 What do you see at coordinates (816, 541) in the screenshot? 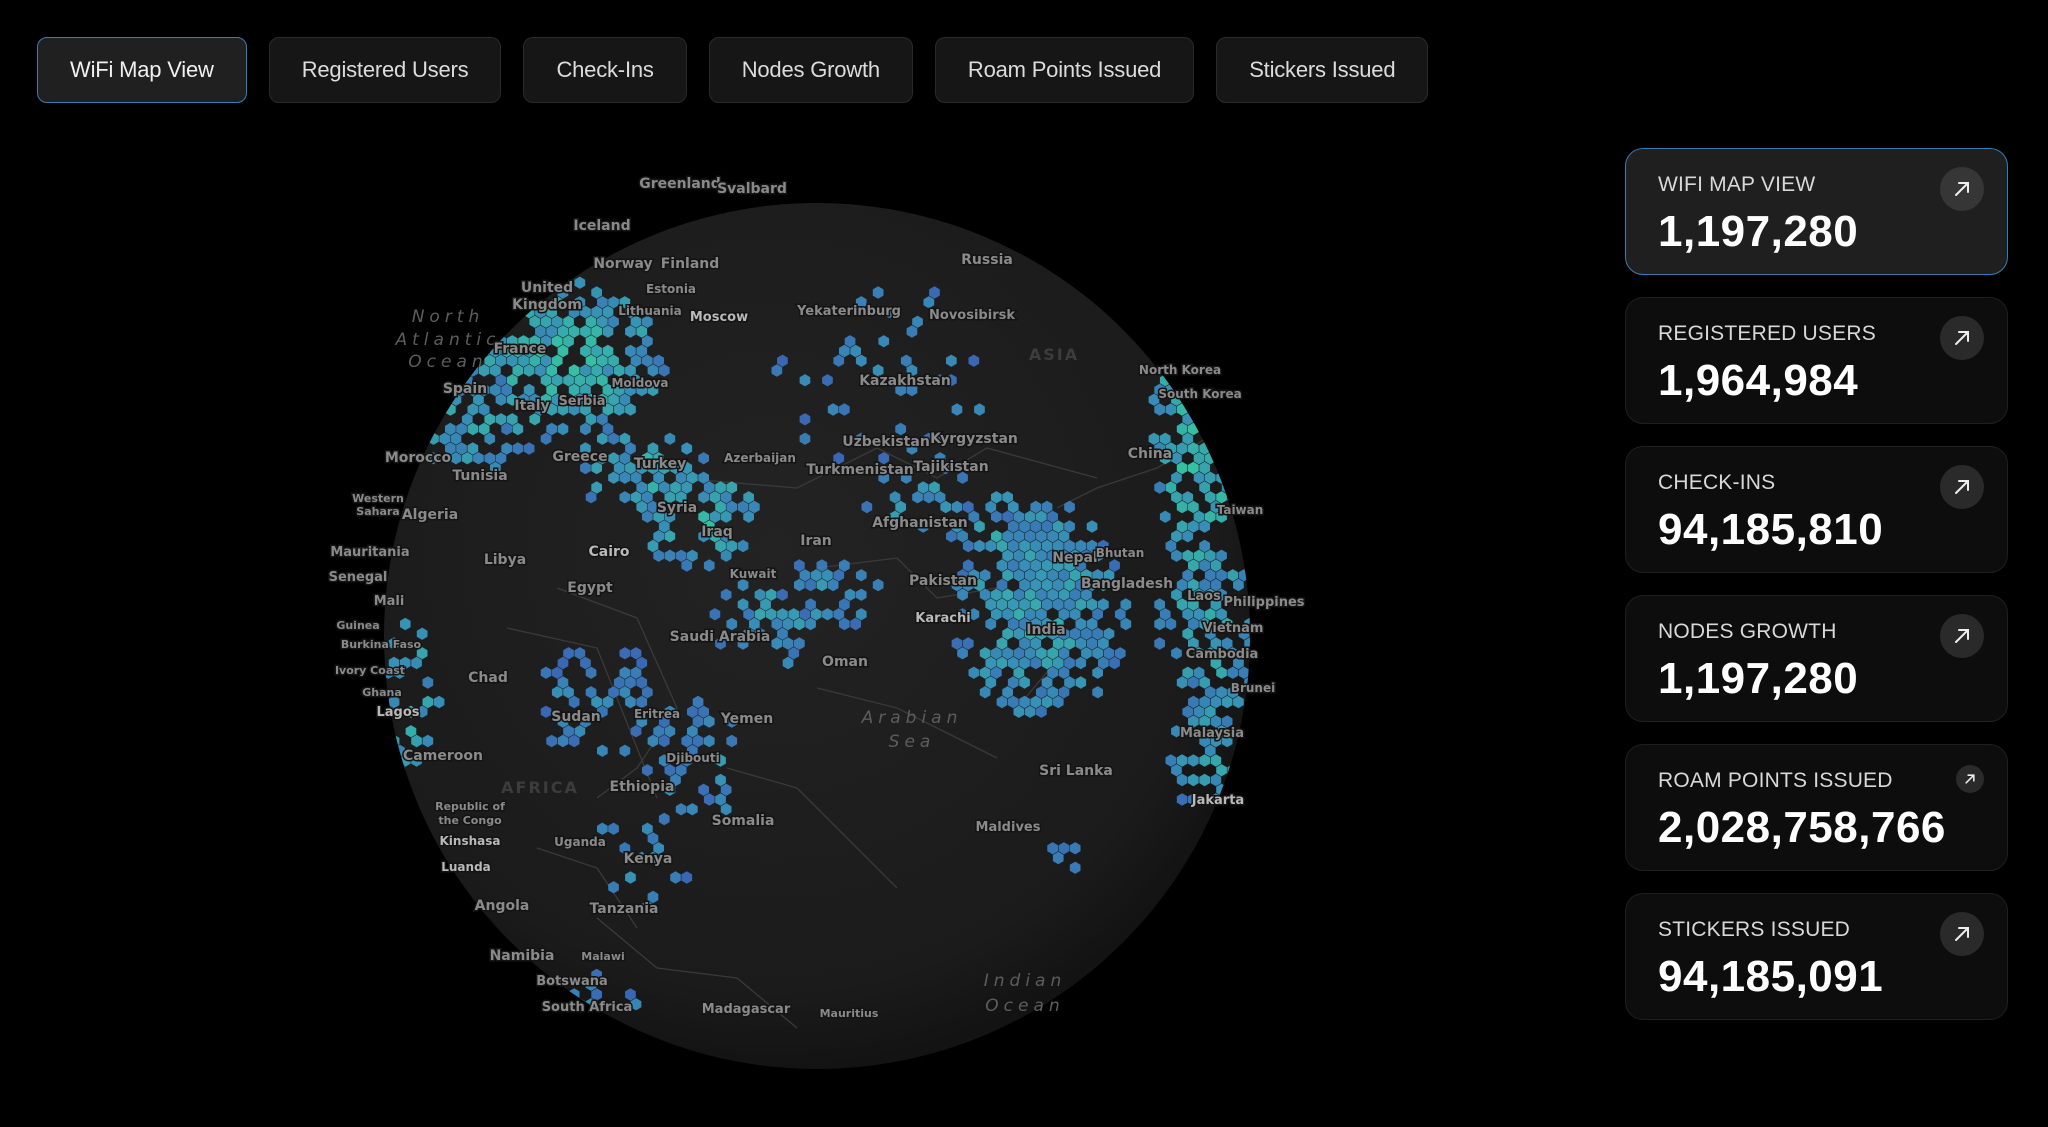
I see `country-label-iran: Iran` at bounding box center [816, 541].